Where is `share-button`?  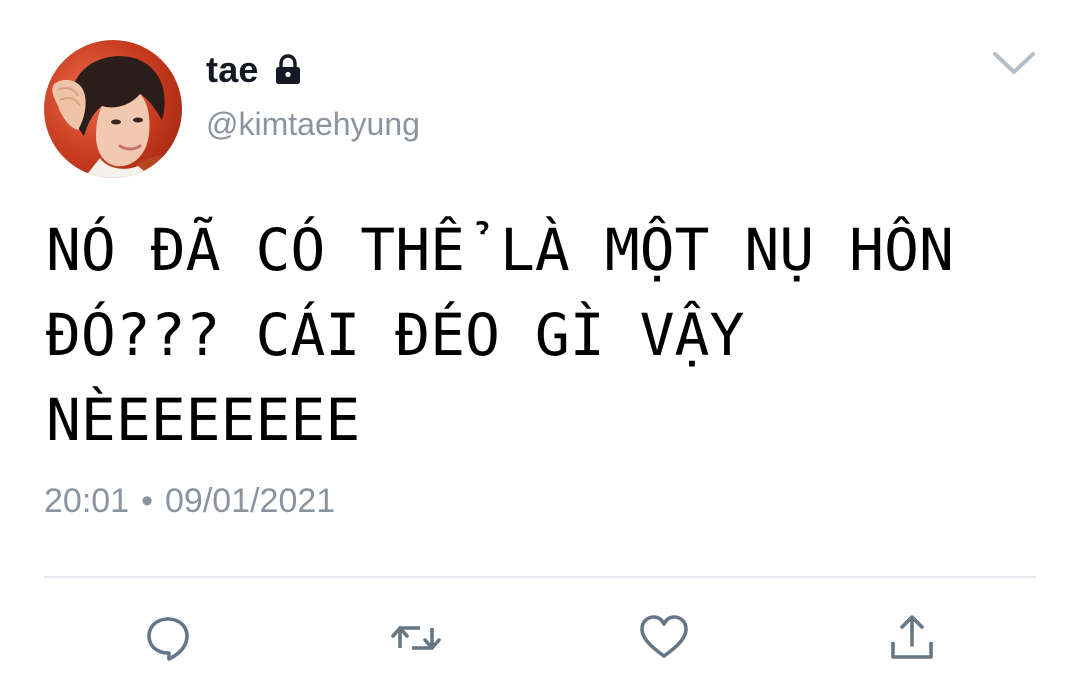 share-button is located at coordinates (912, 640).